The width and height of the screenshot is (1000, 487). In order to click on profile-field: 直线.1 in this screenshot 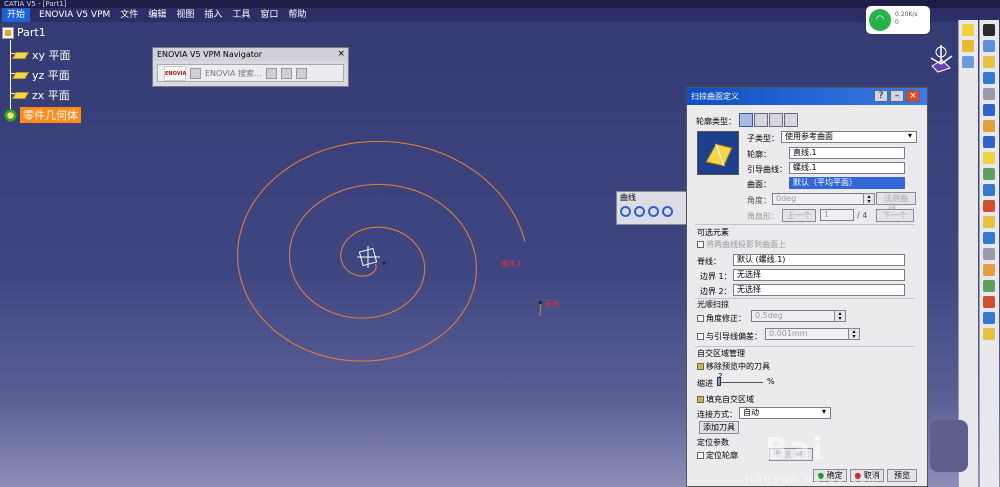, I will do `click(847, 153)`.